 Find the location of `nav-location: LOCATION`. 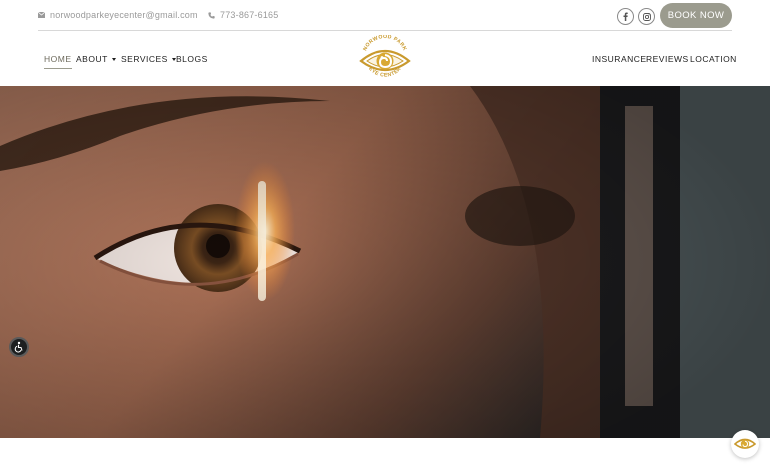

nav-location: LOCATION is located at coordinates (713, 59).